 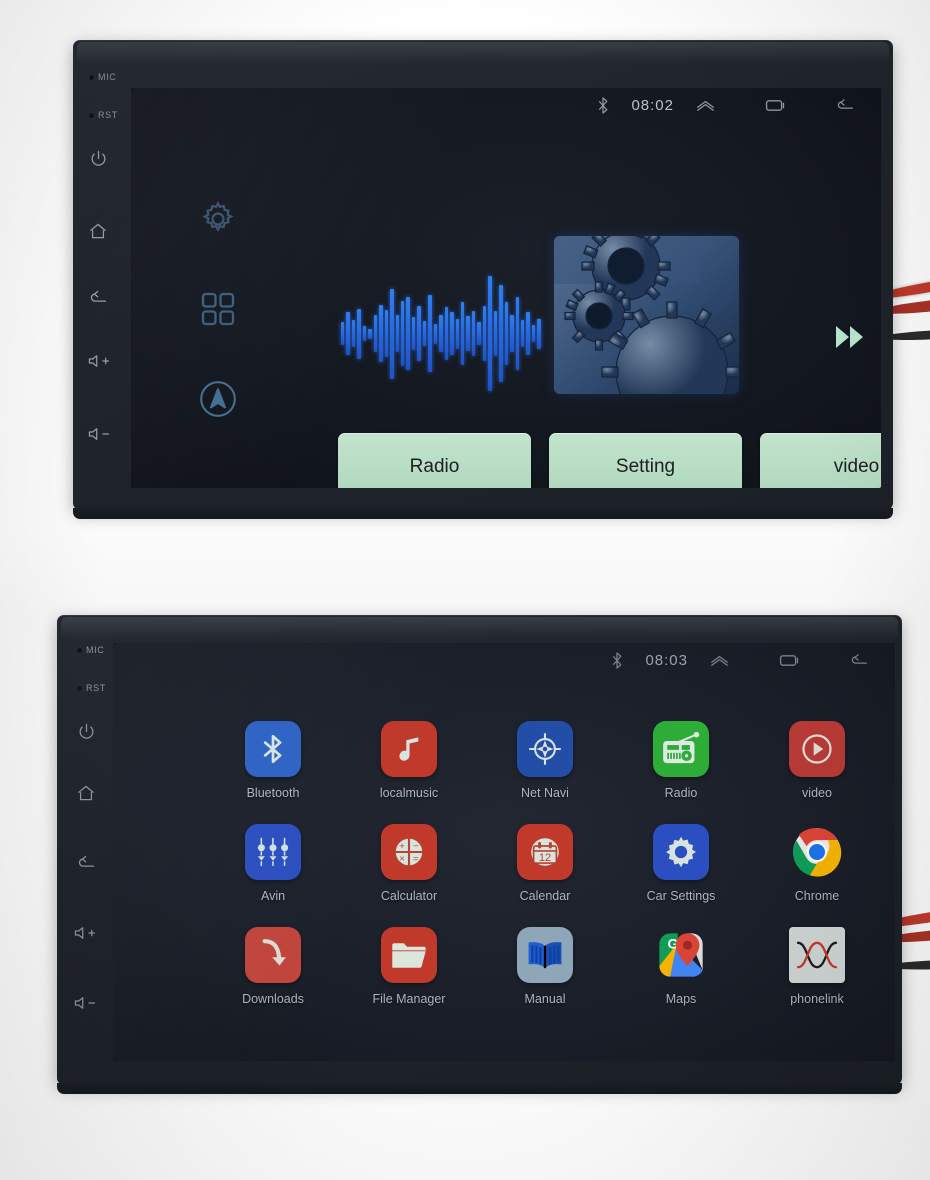 What do you see at coordinates (434, 460) in the screenshot?
I see `radio-button: Radio` at bounding box center [434, 460].